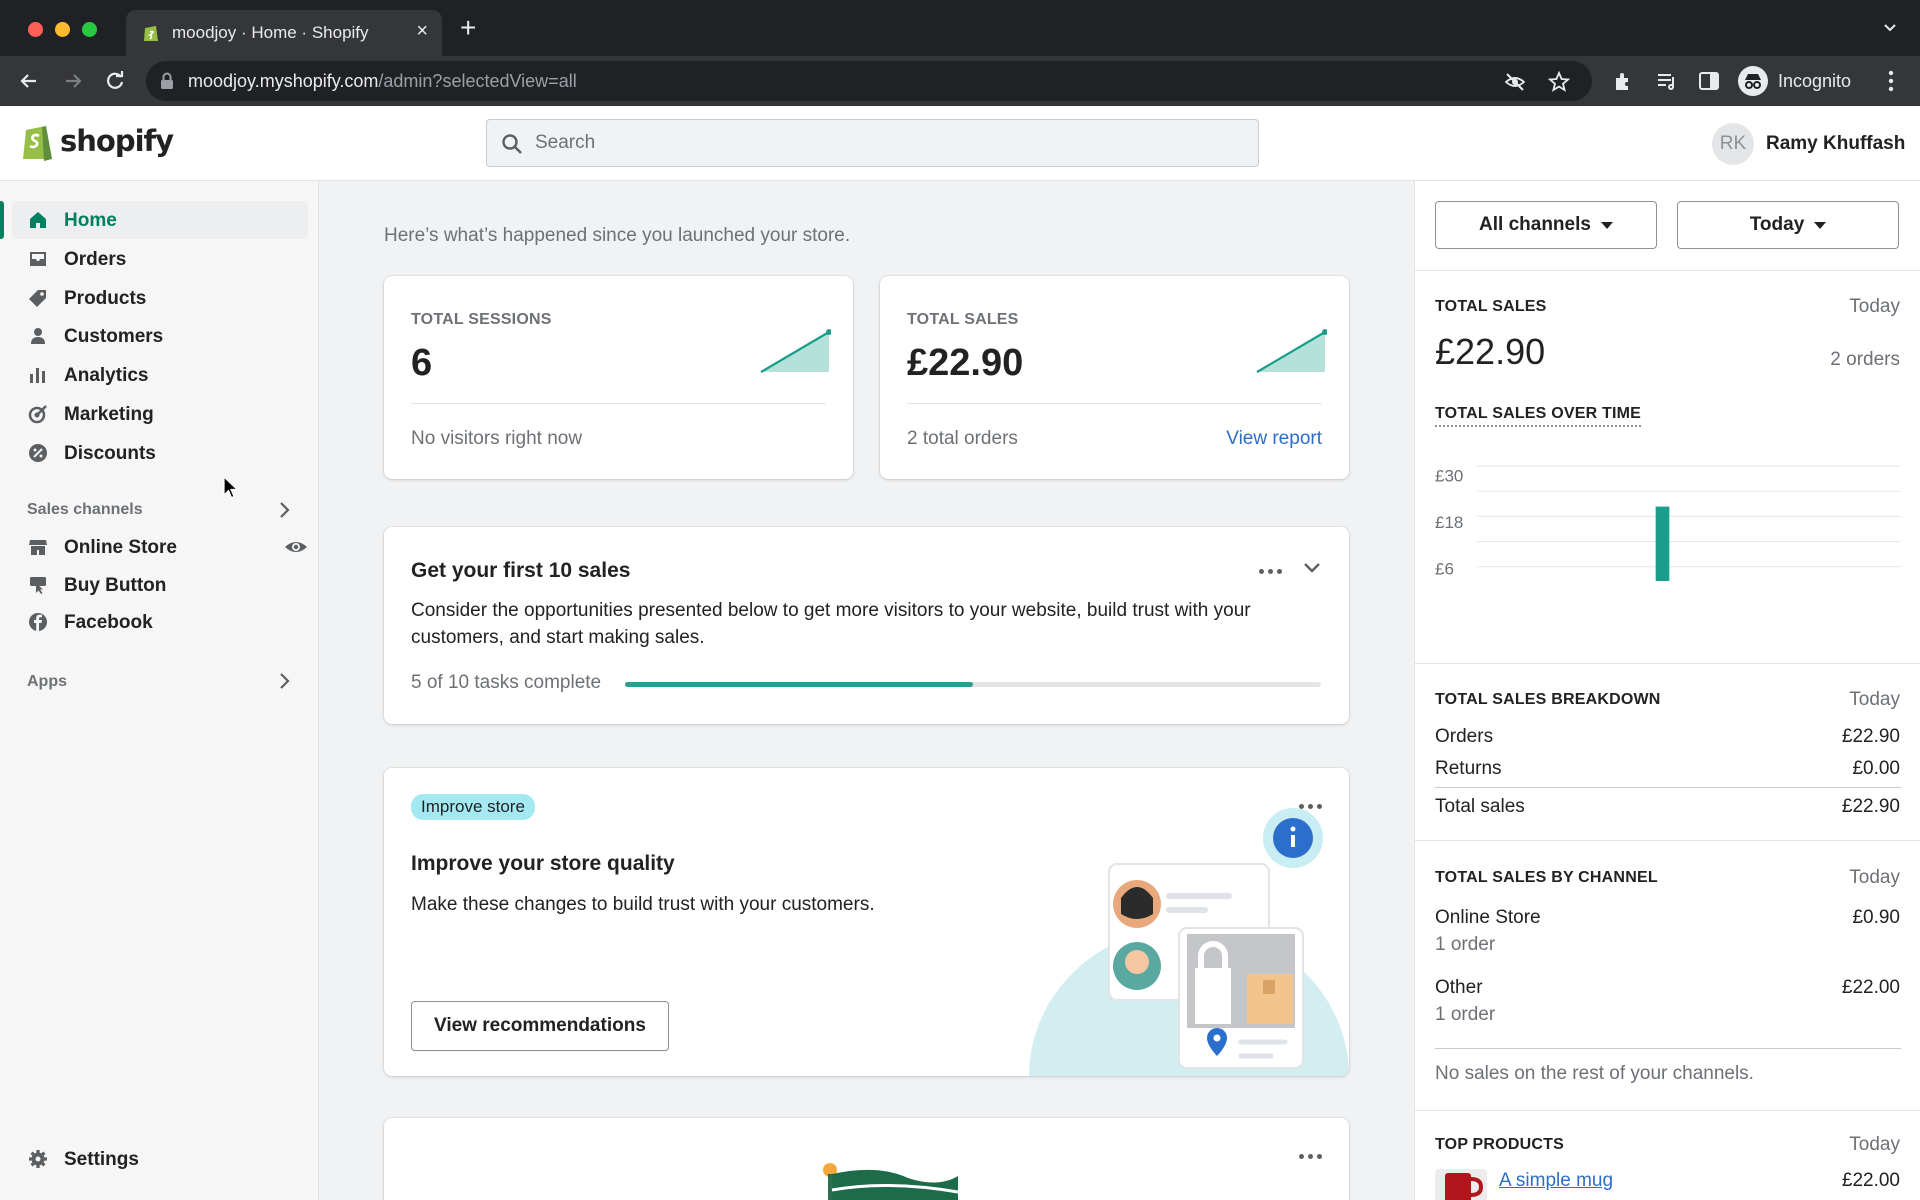 The image size is (1920, 1200). I want to click on person-icon, so click(38, 336).